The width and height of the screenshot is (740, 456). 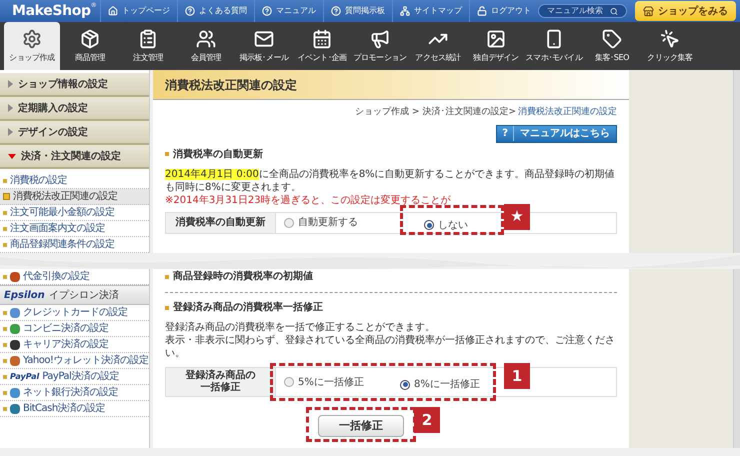 I want to click on nav-tab: プロモーション, so click(x=380, y=46).